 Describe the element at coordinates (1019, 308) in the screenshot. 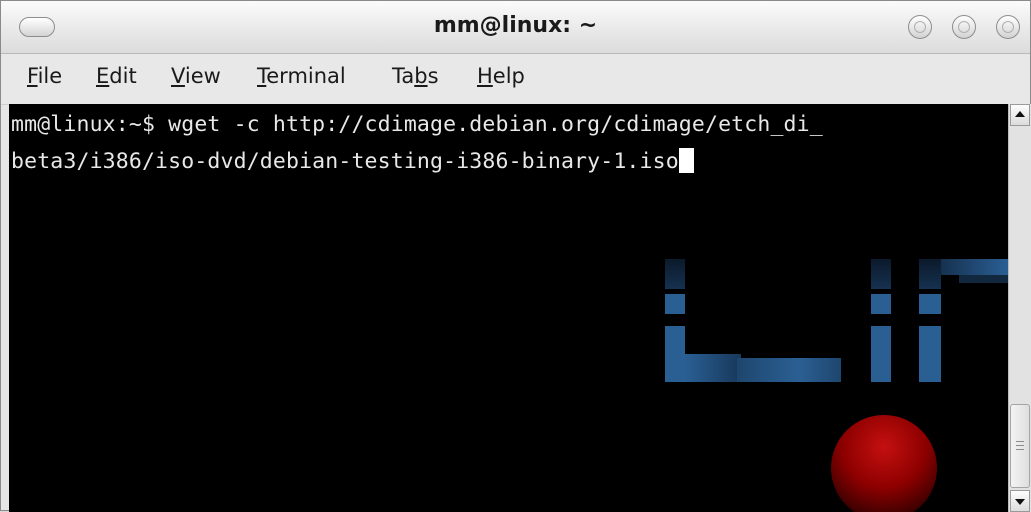

I see `vertical-scrollbar` at that location.